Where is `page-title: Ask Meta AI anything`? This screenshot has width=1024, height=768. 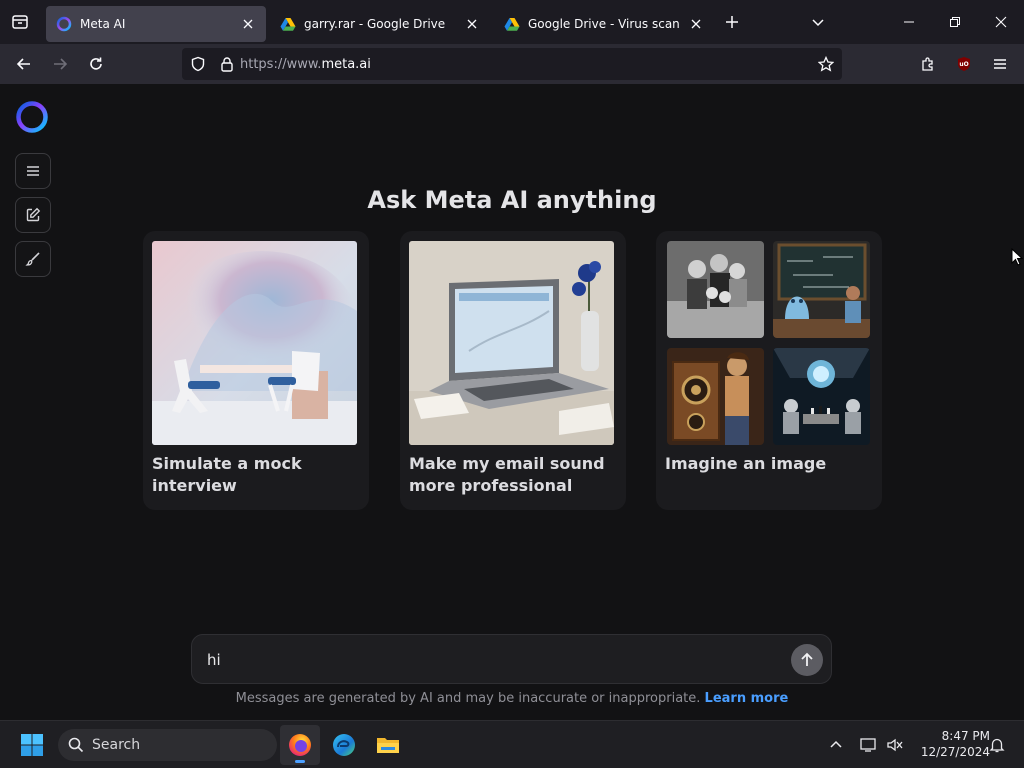
page-title: Ask Meta AI anything is located at coordinates (512, 200).